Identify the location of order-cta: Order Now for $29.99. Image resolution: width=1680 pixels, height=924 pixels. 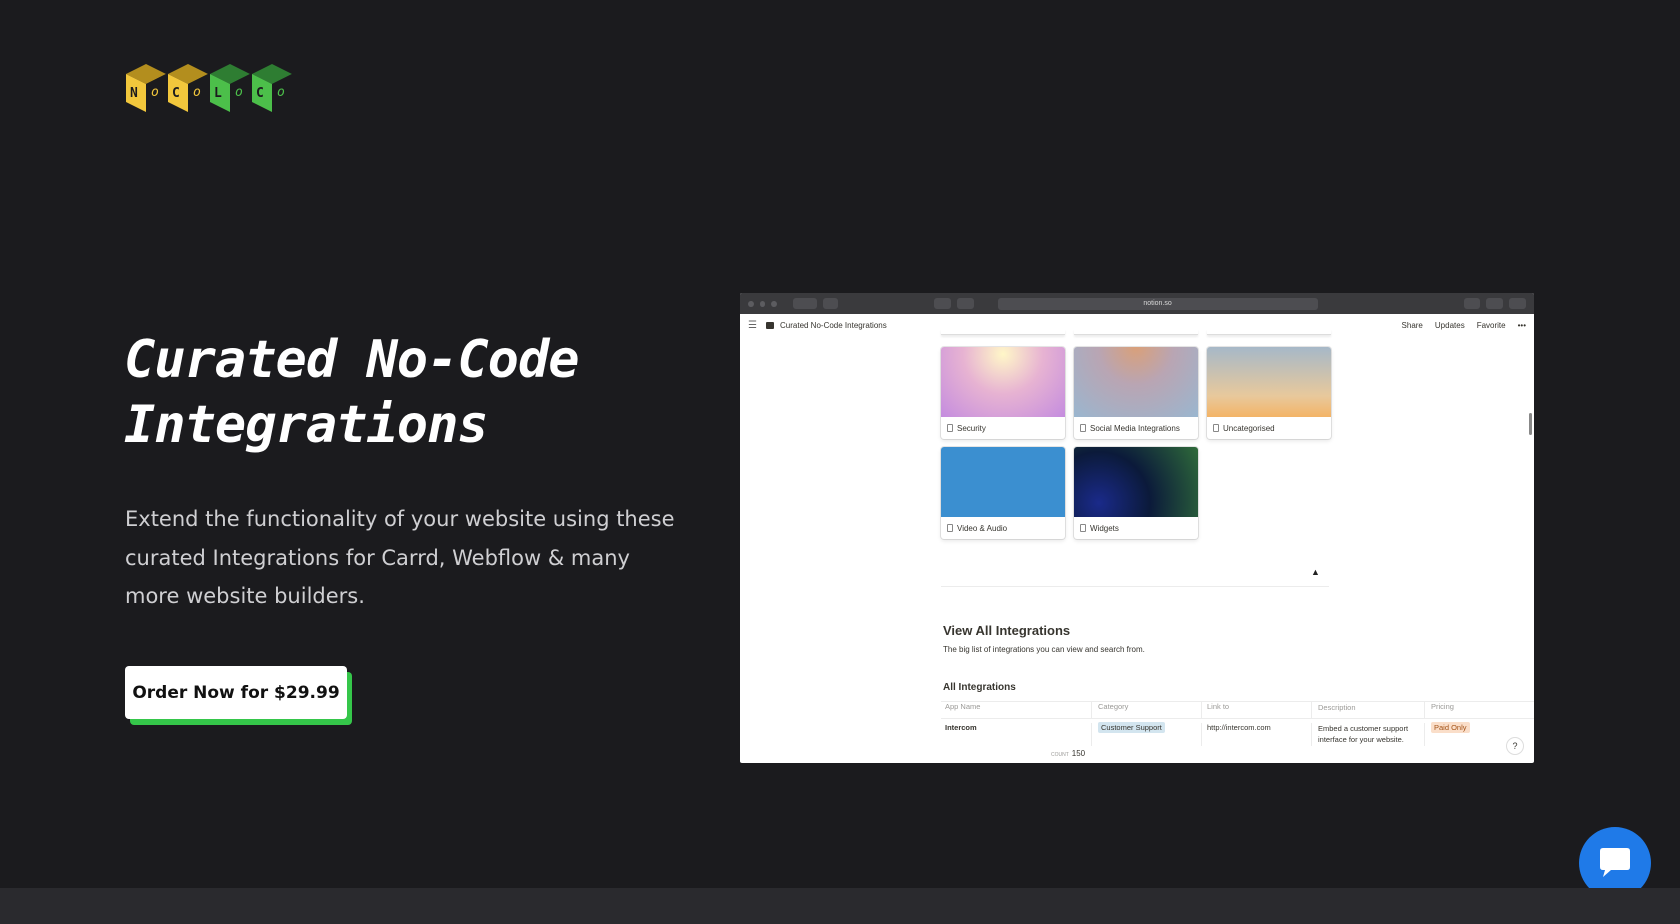
(238, 695).